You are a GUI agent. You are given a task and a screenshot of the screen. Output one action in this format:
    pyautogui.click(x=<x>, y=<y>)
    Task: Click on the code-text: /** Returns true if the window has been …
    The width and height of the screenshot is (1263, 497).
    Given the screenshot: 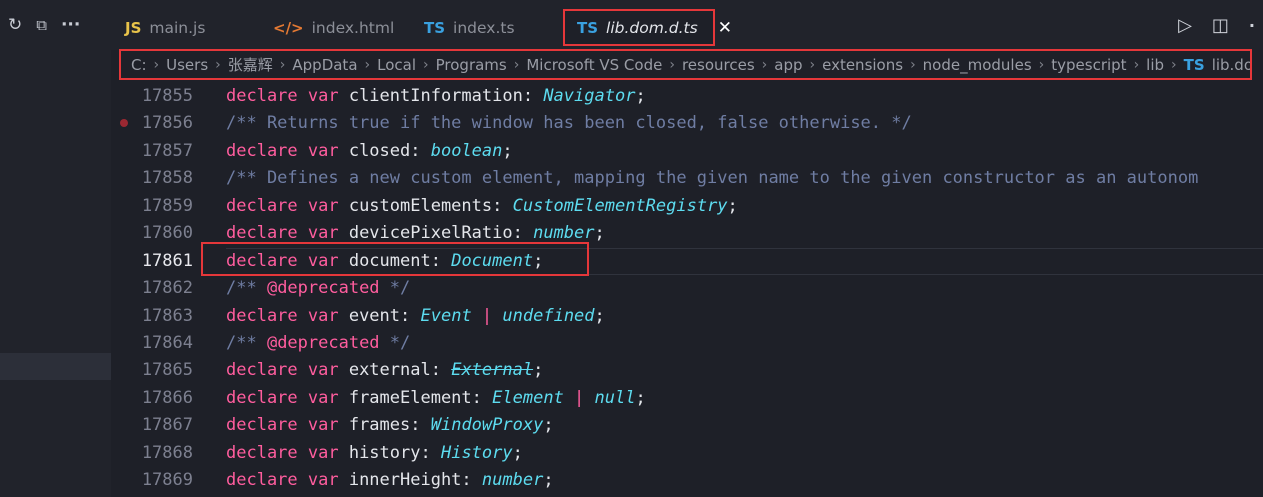 What is the action you would take?
    pyautogui.click(x=569, y=123)
    